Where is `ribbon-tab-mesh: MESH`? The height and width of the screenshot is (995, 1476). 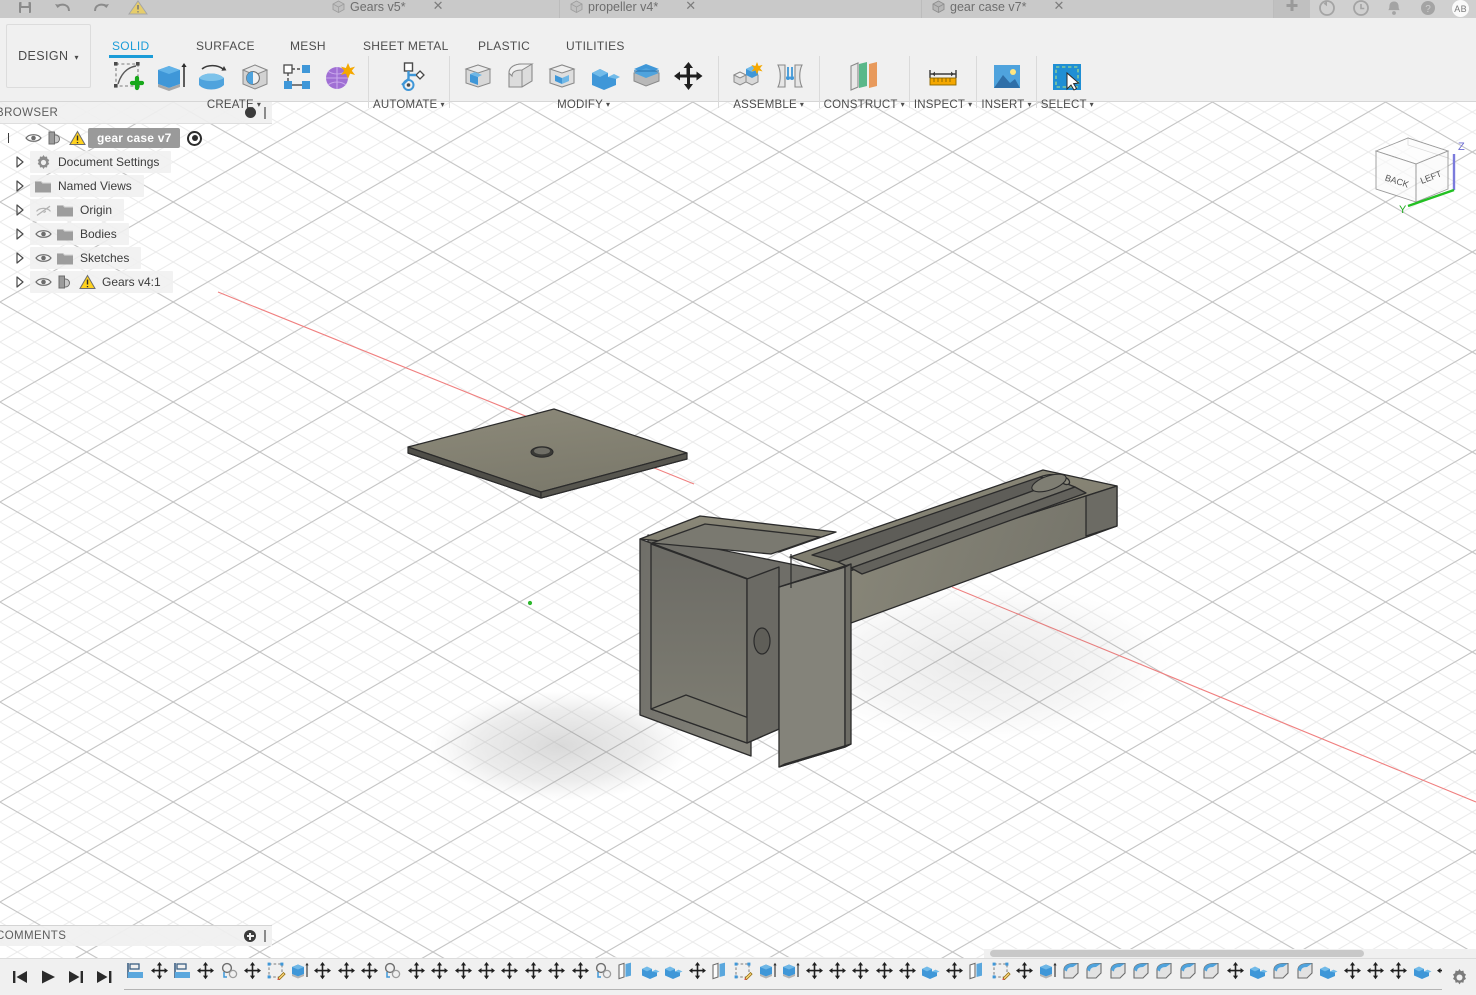
ribbon-tab-mesh: MESH is located at coordinates (308, 46).